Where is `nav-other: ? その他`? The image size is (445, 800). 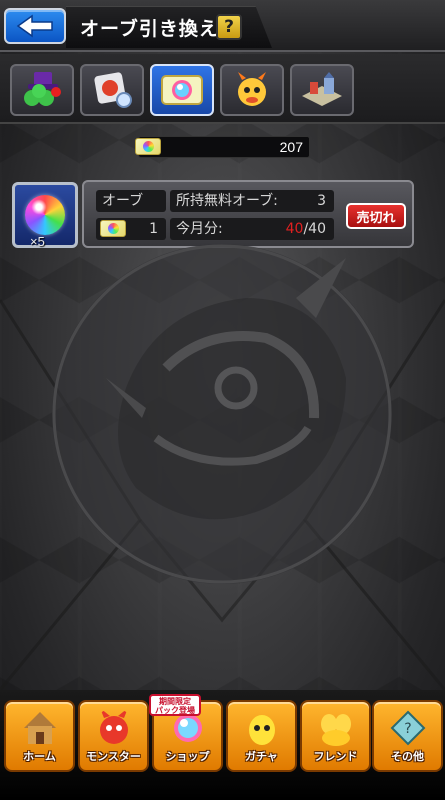
nav-other: ? その他 is located at coordinates (407, 736).